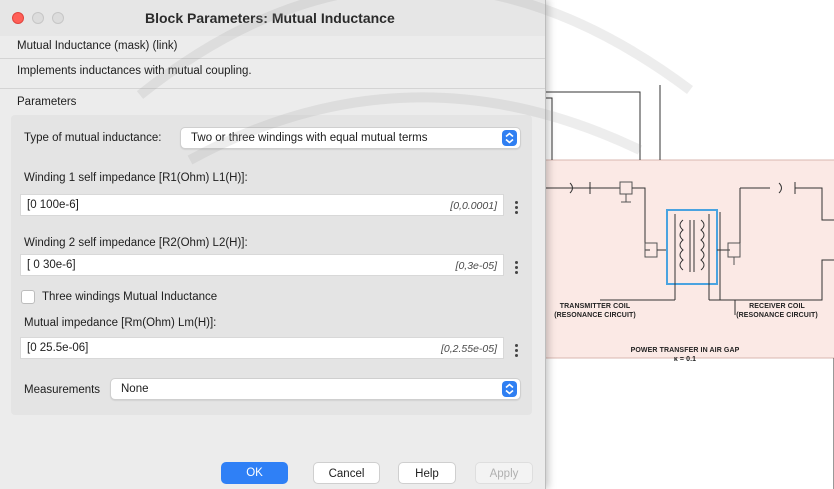 The image size is (834, 489). What do you see at coordinates (517, 209) in the screenshot?
I see `winding1-more-options-icon` at bounding box center [517, 209].